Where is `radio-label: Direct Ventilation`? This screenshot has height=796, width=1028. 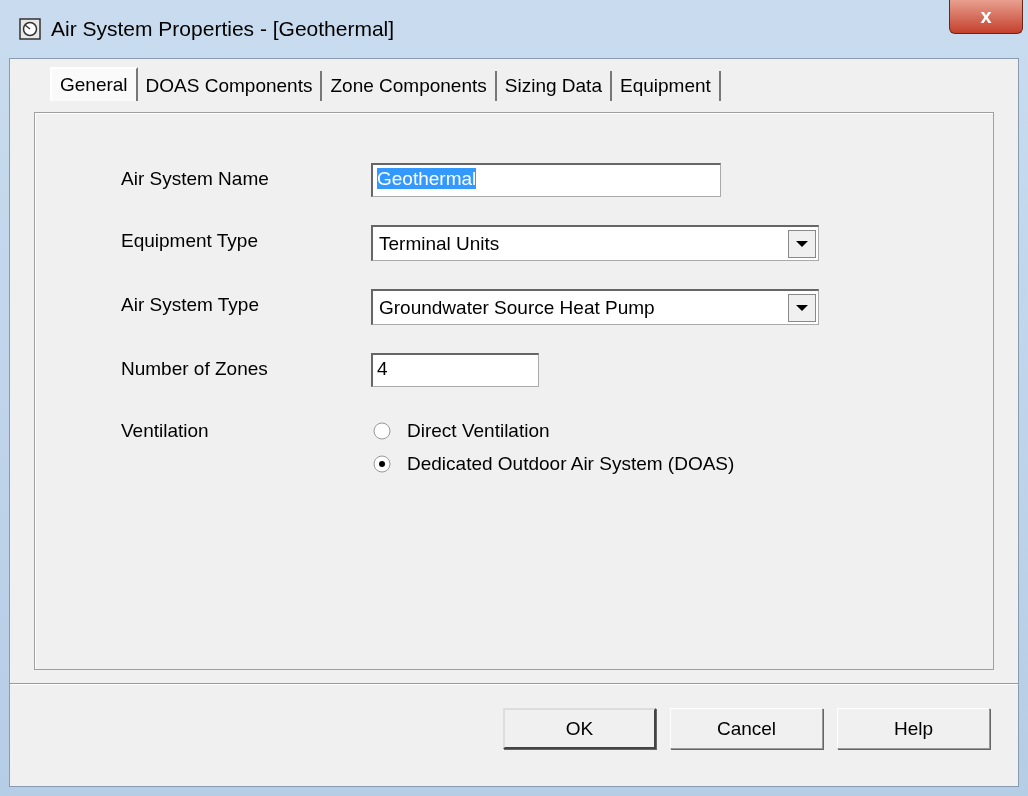 radio-label: Direct Ventilation is located at coordinates (478, 431).